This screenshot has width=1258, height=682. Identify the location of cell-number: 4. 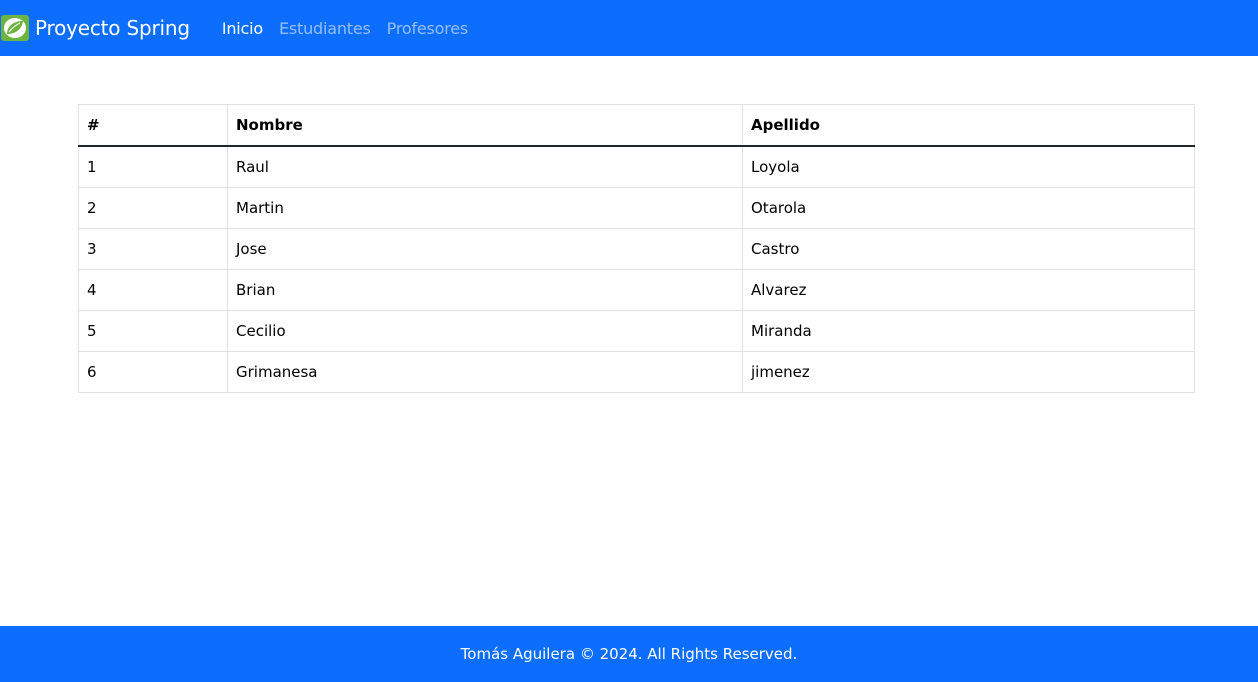
(153, 290).